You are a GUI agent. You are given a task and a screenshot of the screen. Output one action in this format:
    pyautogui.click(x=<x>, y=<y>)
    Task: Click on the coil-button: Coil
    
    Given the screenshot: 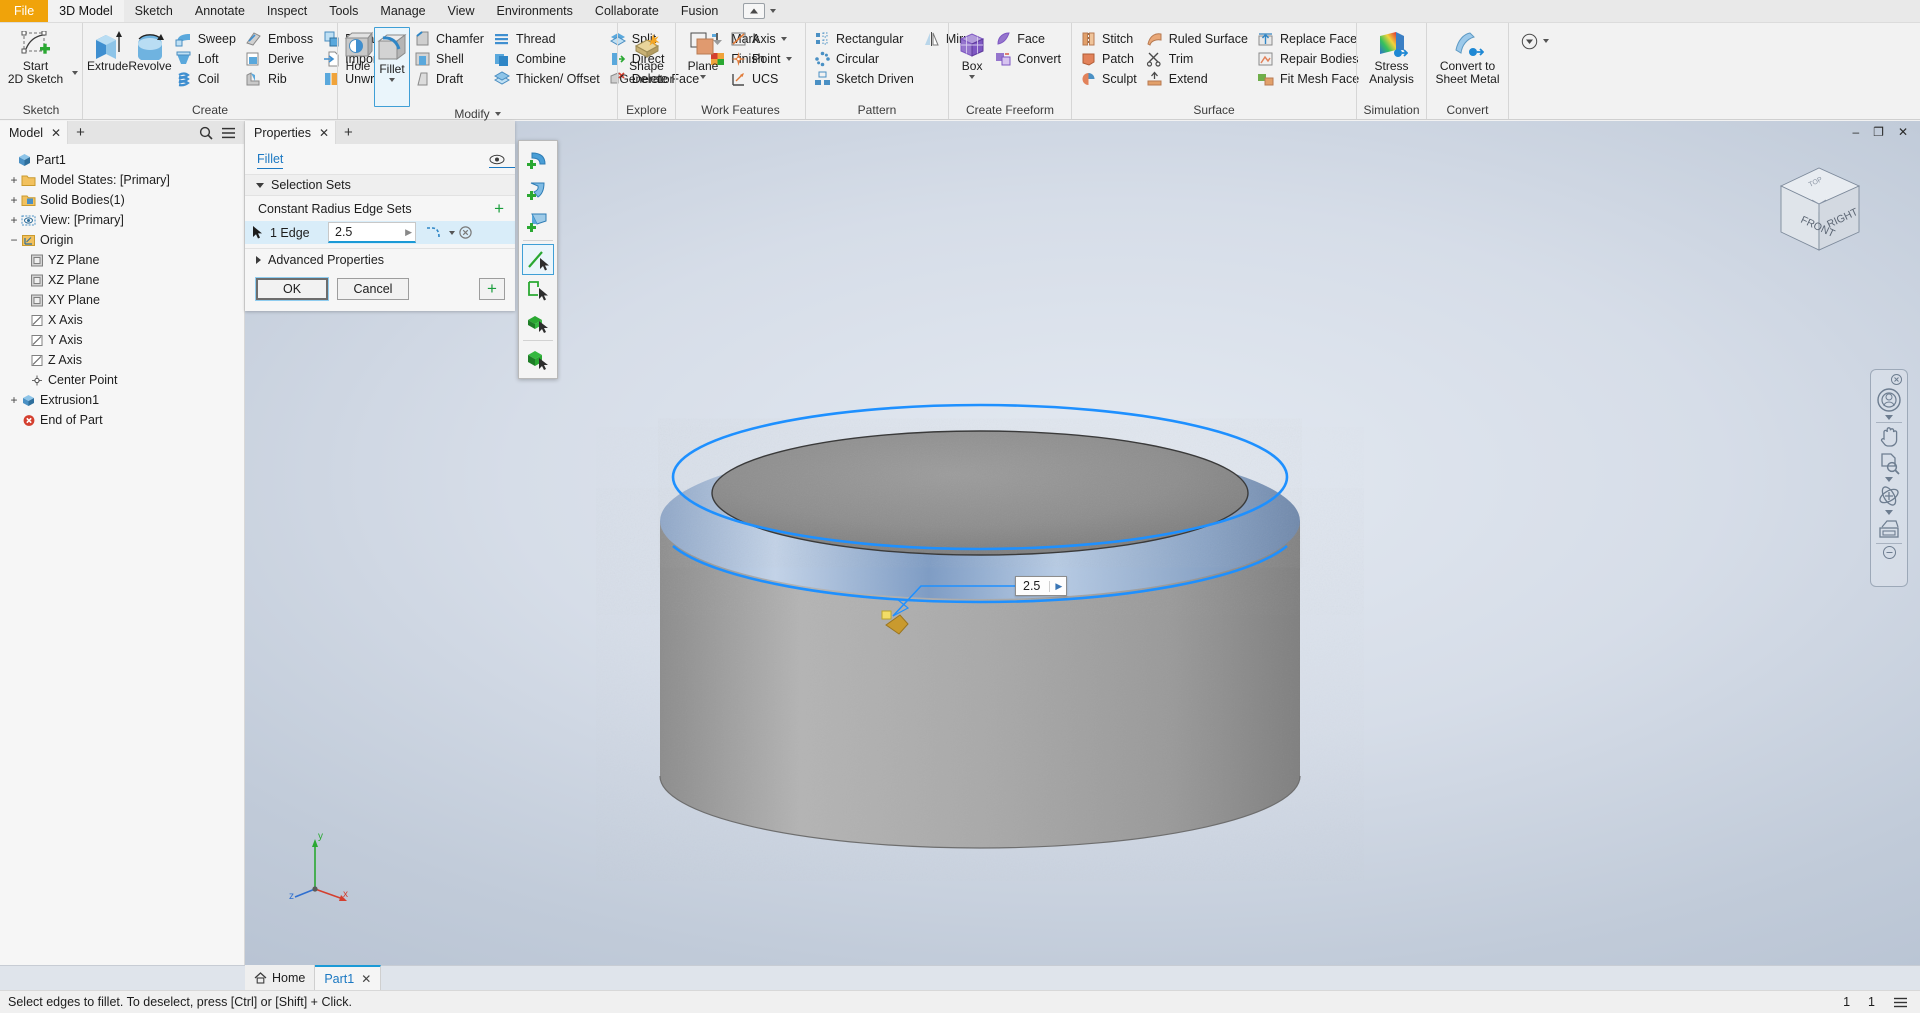 What is the action you would take?
    pyautogui.click(x=207, y=79)
    